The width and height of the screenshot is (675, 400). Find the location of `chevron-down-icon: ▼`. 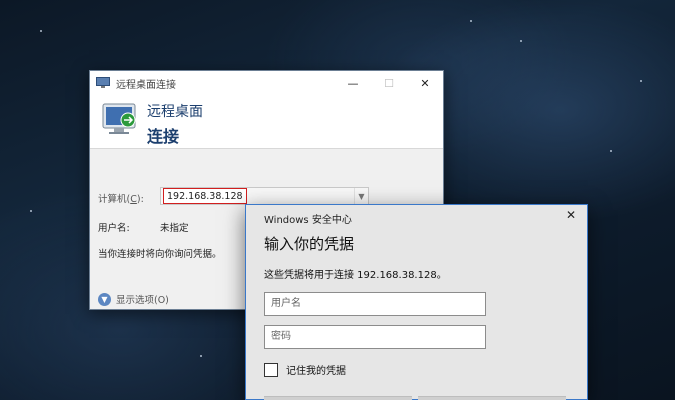

chevron-down-icon: ▼ is located at coordinates (361, 196).